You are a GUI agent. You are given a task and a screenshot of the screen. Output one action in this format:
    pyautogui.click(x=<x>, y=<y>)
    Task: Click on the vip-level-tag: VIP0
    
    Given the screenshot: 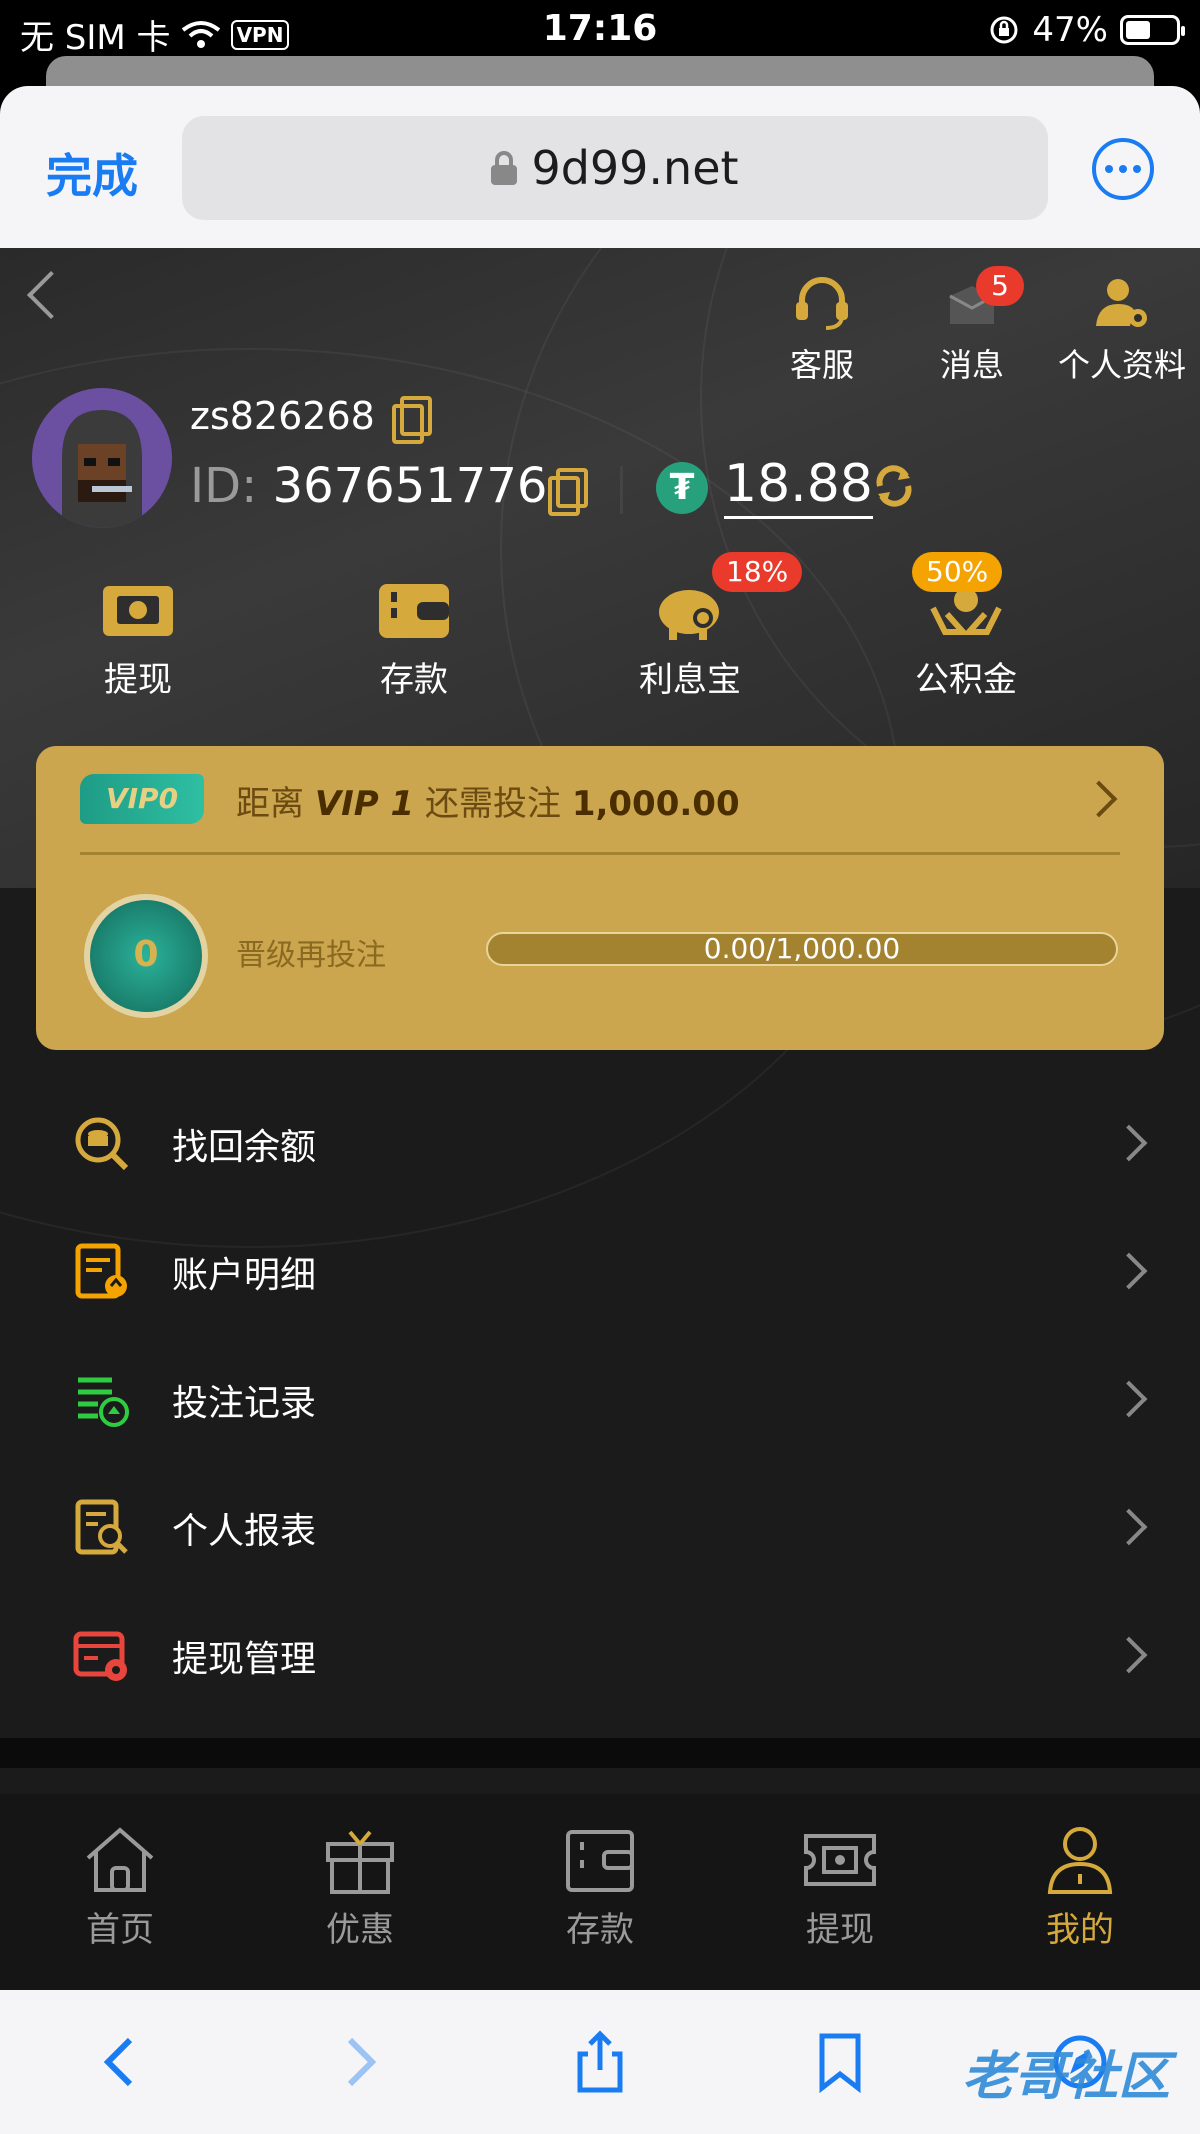 What is the action you would take?
    pyautogui.click(x=142, y=799)
    